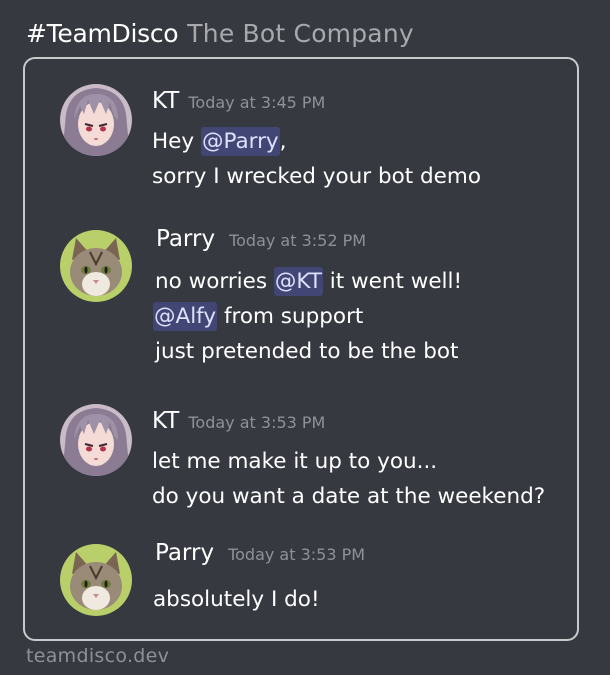 The height and width of the screenshot is (675, 610). I want to click on brand-tagline: The Bot Company, so click(300, 33).